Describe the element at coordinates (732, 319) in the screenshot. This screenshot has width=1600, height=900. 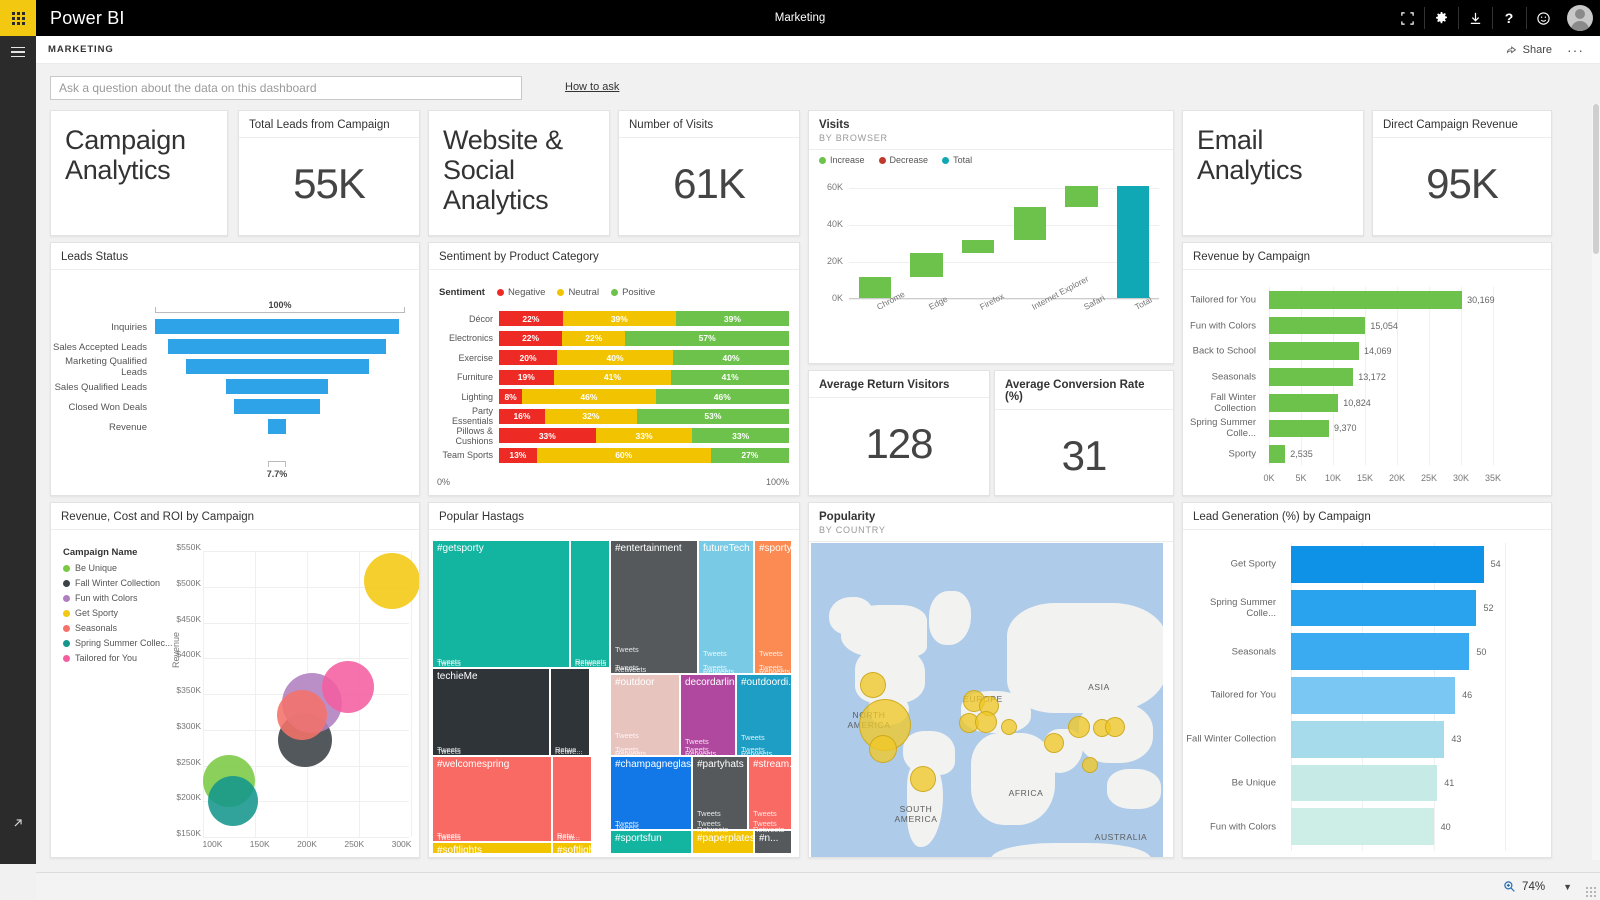
I see `sentiment-segment-positive: 39%` at that location.